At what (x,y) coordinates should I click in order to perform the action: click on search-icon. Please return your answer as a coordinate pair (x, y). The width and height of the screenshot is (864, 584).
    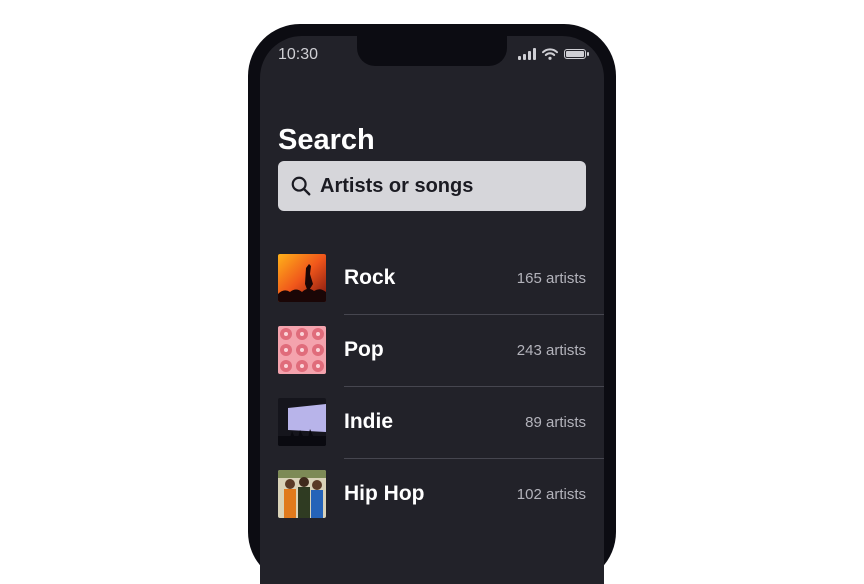
    Looking at the image, I should click on (301, 186).